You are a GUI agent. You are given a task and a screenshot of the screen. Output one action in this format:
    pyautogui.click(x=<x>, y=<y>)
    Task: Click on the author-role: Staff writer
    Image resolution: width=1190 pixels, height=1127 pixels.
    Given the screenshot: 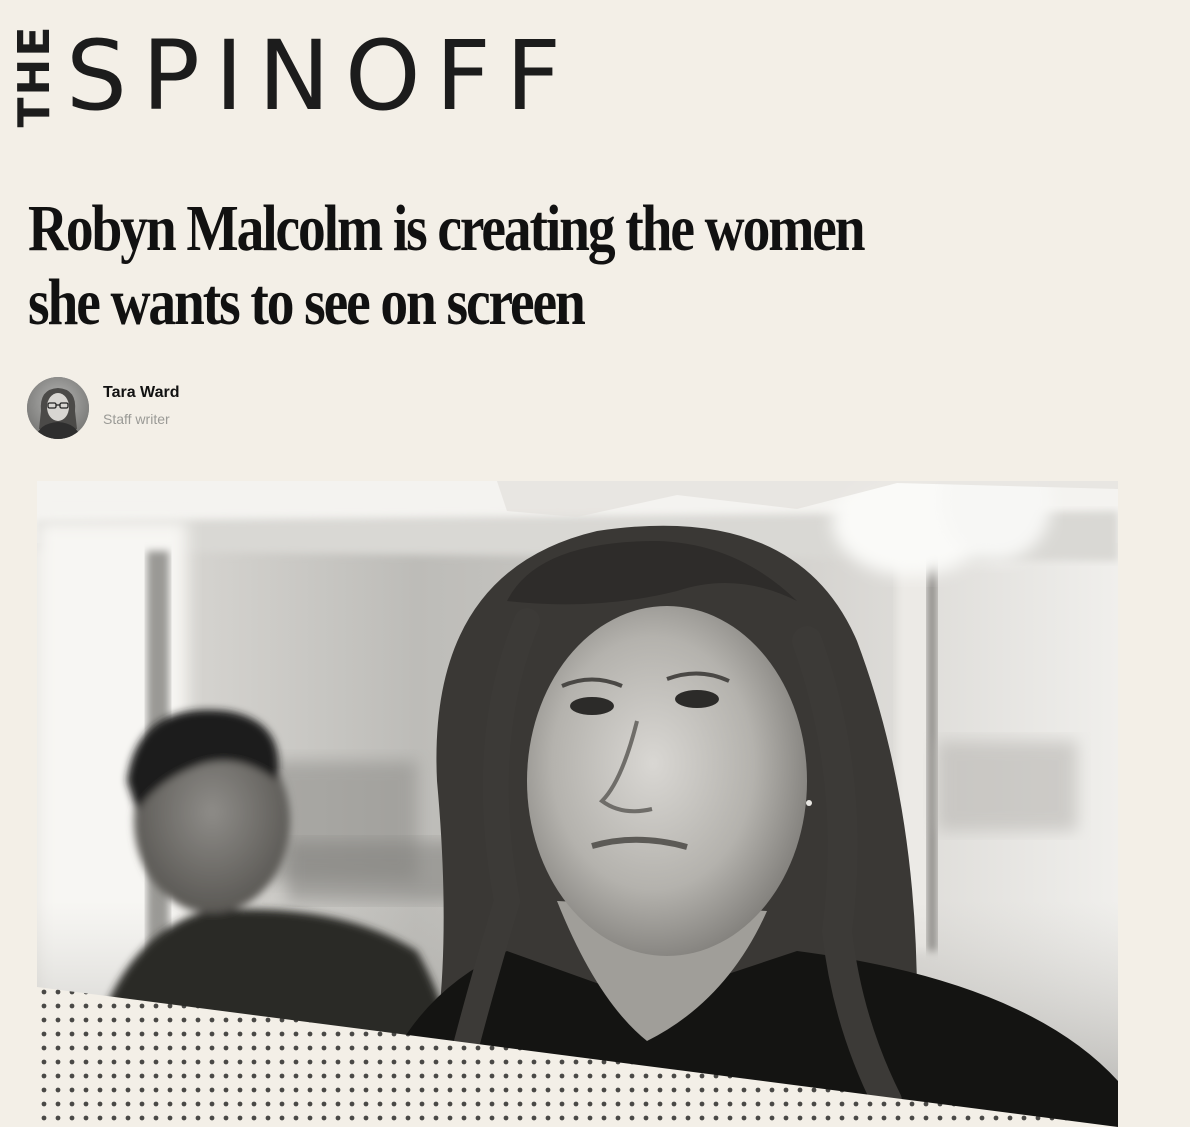 What is the action you would take?
    pyautogui.click(x=136, y=419)
    